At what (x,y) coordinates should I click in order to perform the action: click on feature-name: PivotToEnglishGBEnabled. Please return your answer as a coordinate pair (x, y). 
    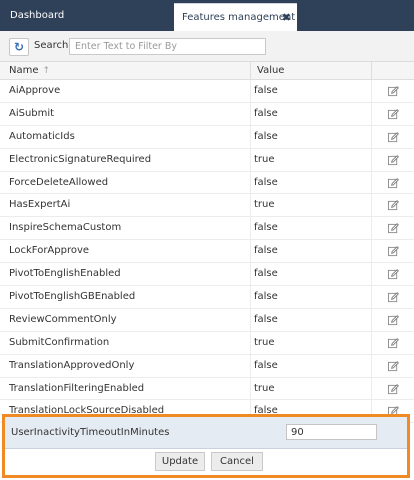
    Looking at the image, I should click on (125, 297).